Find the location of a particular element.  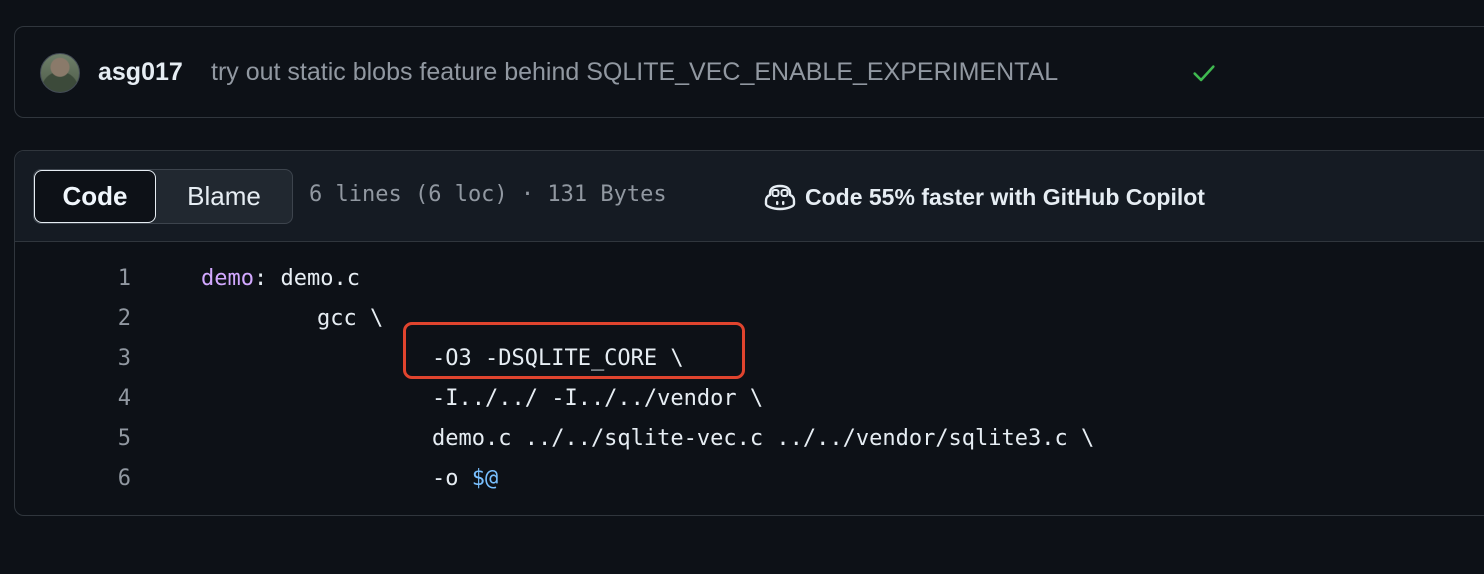

tab-blame: Blame is located at coordinates (224, 196).